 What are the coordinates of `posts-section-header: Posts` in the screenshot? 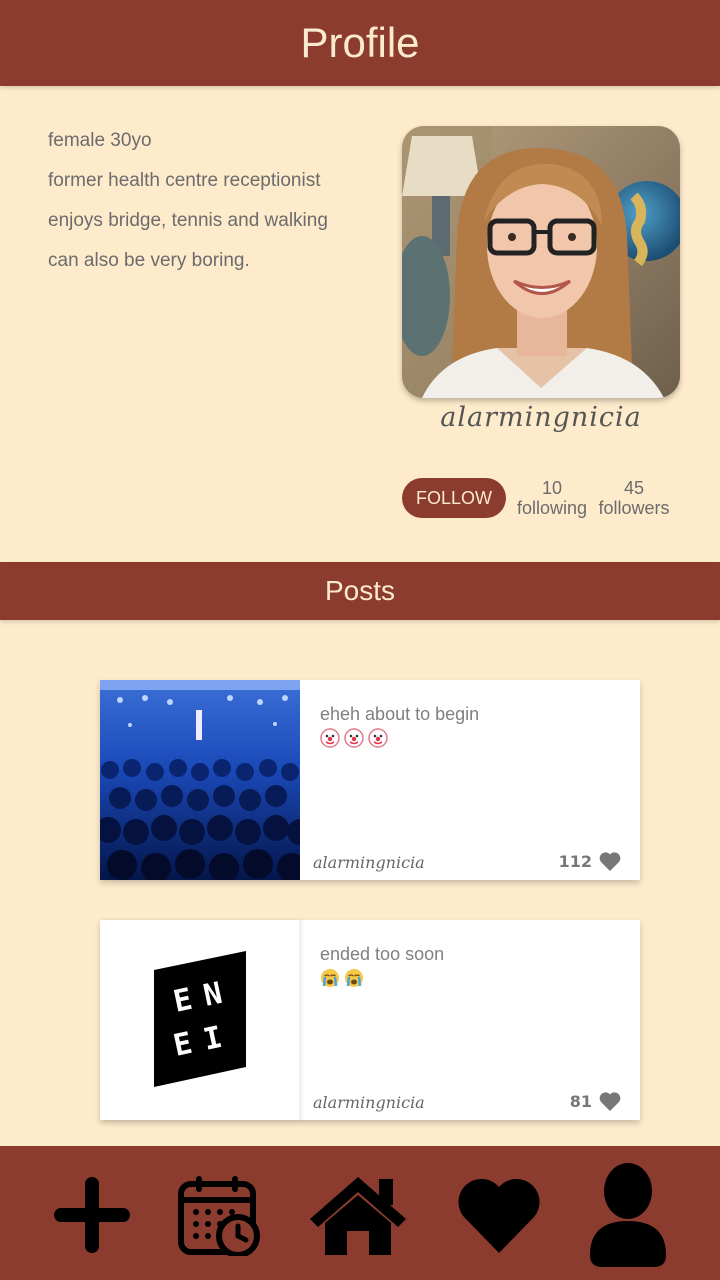 It's located at (360, 591).